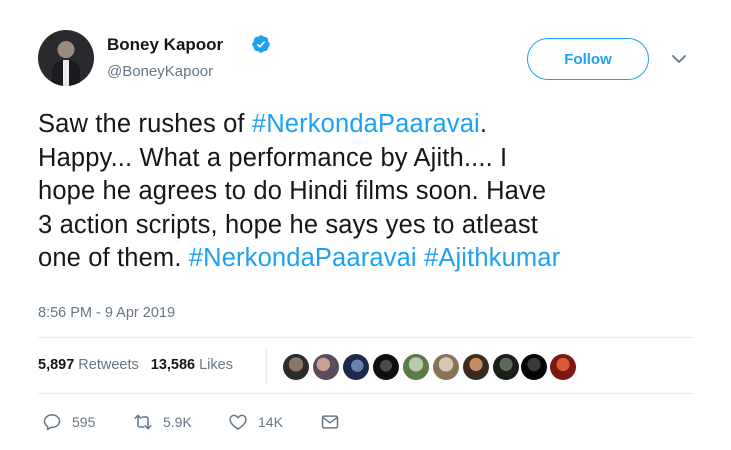  Describe the element at coordinates (108, 365) in the screenshot. I see `retweet-label: Retweets` at that location.